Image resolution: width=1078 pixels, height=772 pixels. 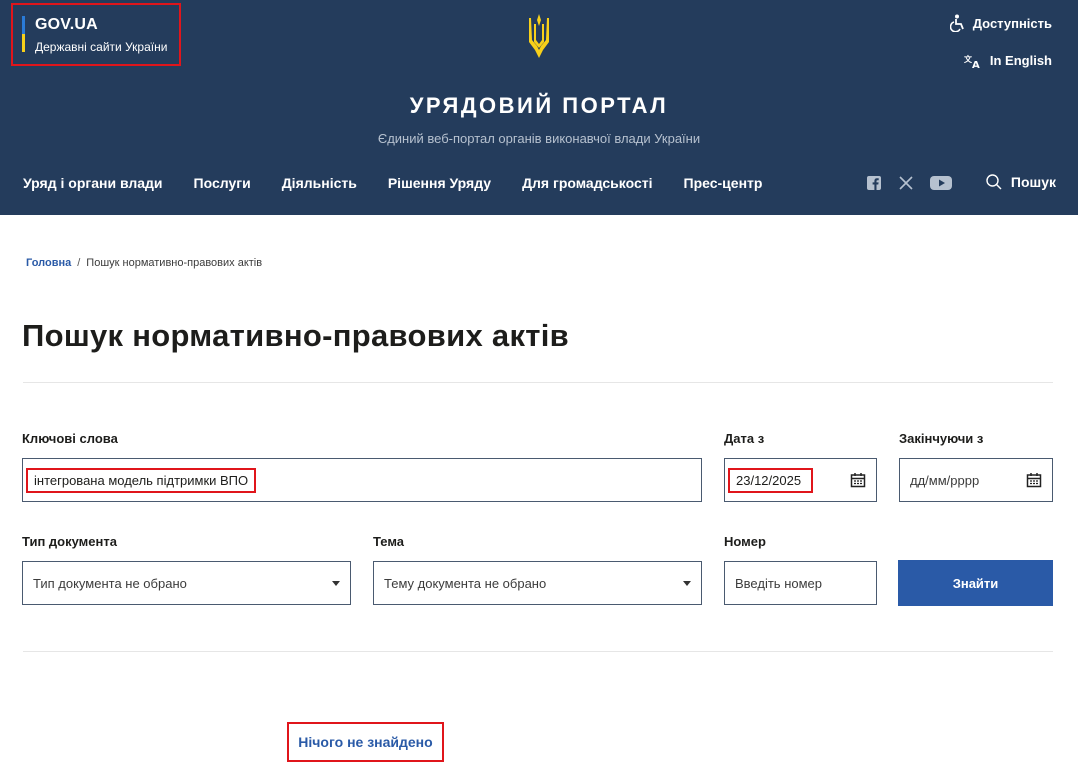 I want to click on nav-item-services: Послуги, so click(x=222, y=183).